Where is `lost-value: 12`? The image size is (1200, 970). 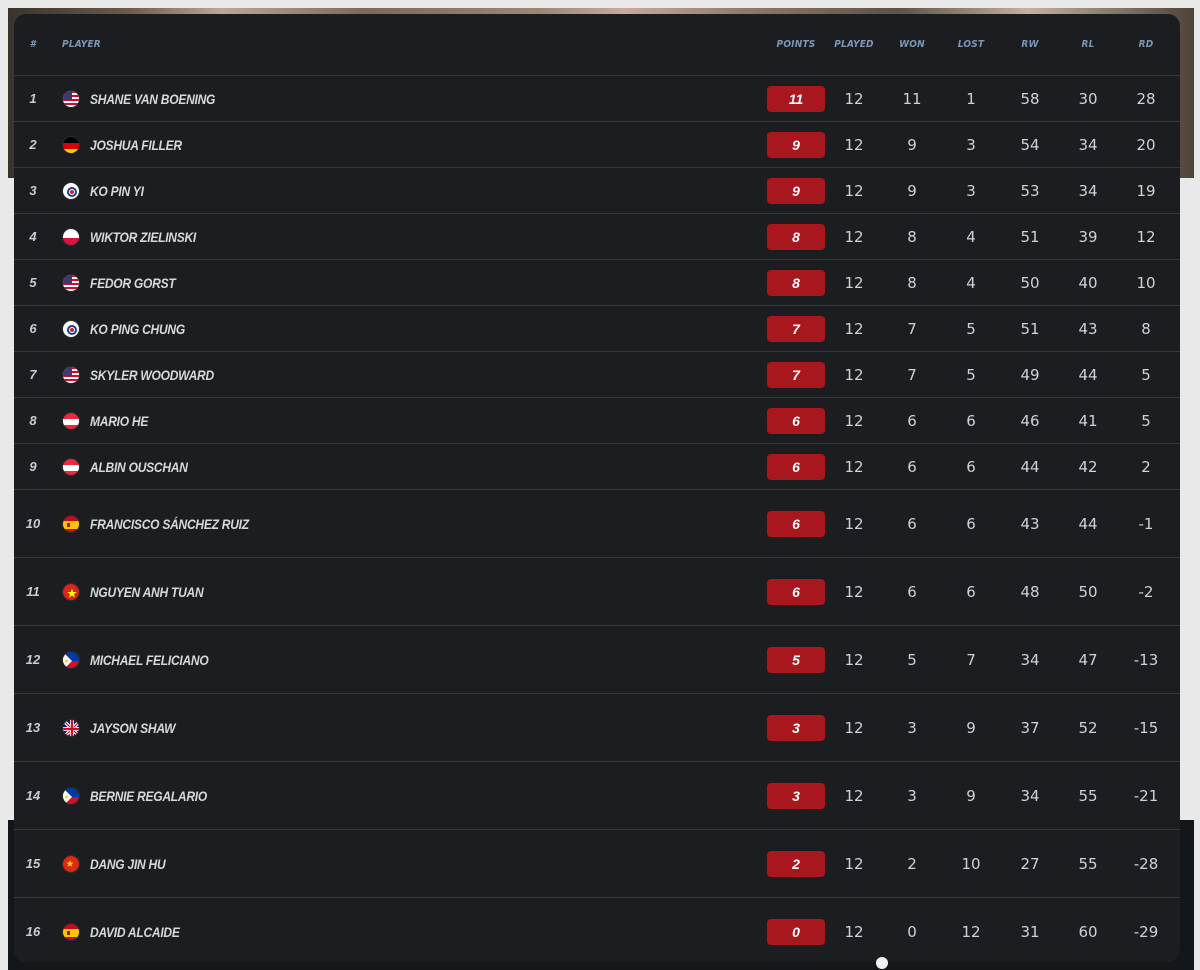 lost-value: 12 is located at coordinates (971, 931).